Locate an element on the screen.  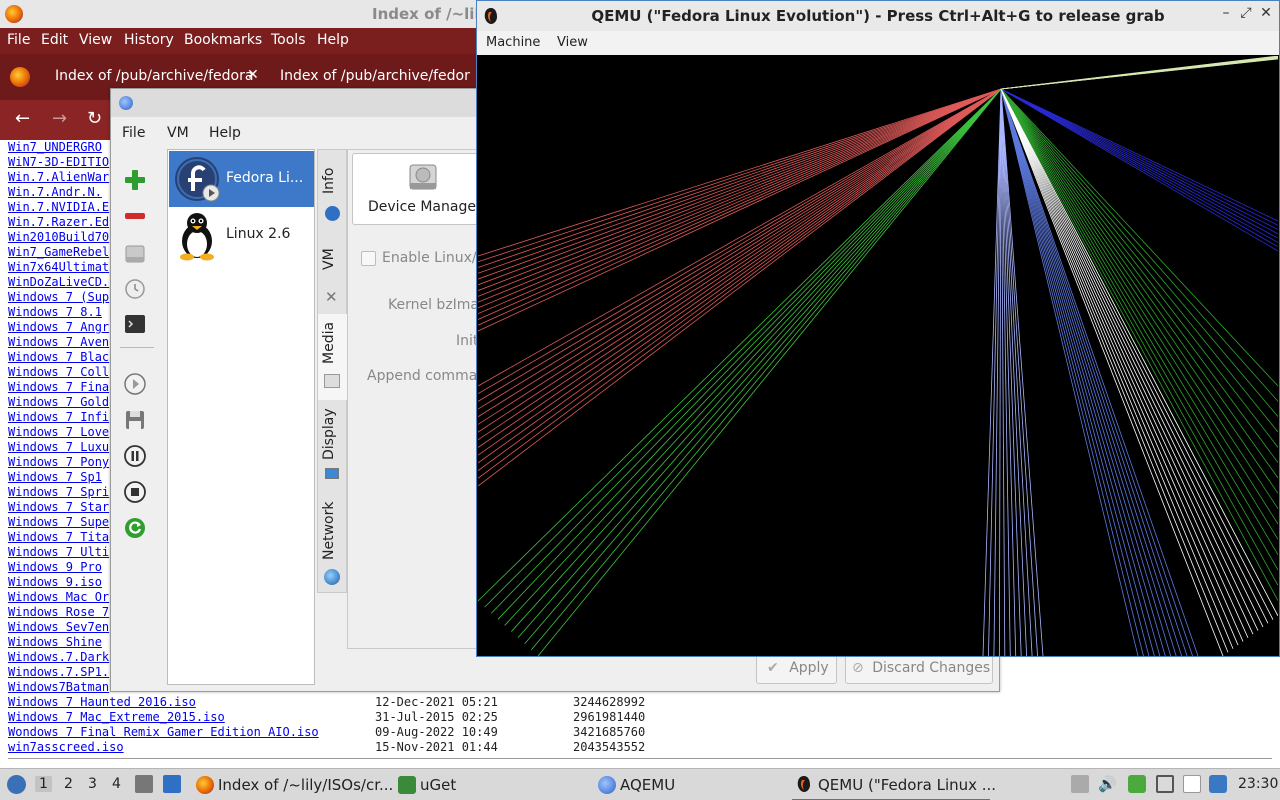
listing-link: Windows 7 Luxu is located at coordinates (58, 447).